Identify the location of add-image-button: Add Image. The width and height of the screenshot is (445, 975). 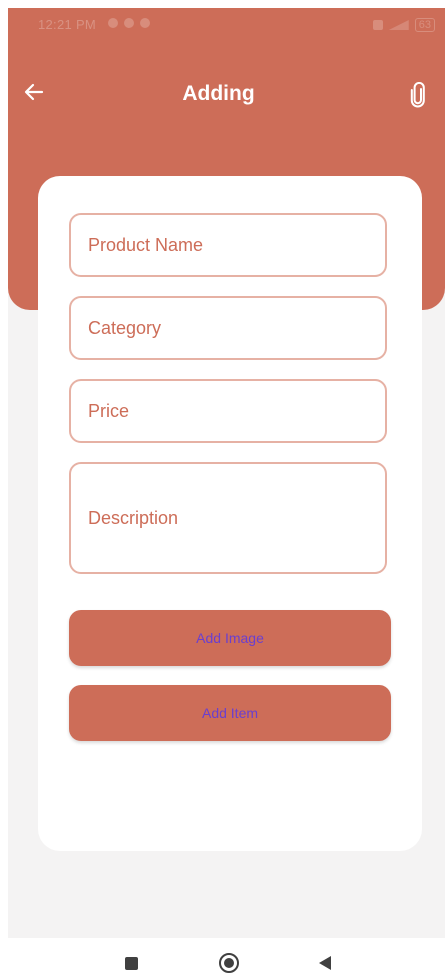
(230, 638).